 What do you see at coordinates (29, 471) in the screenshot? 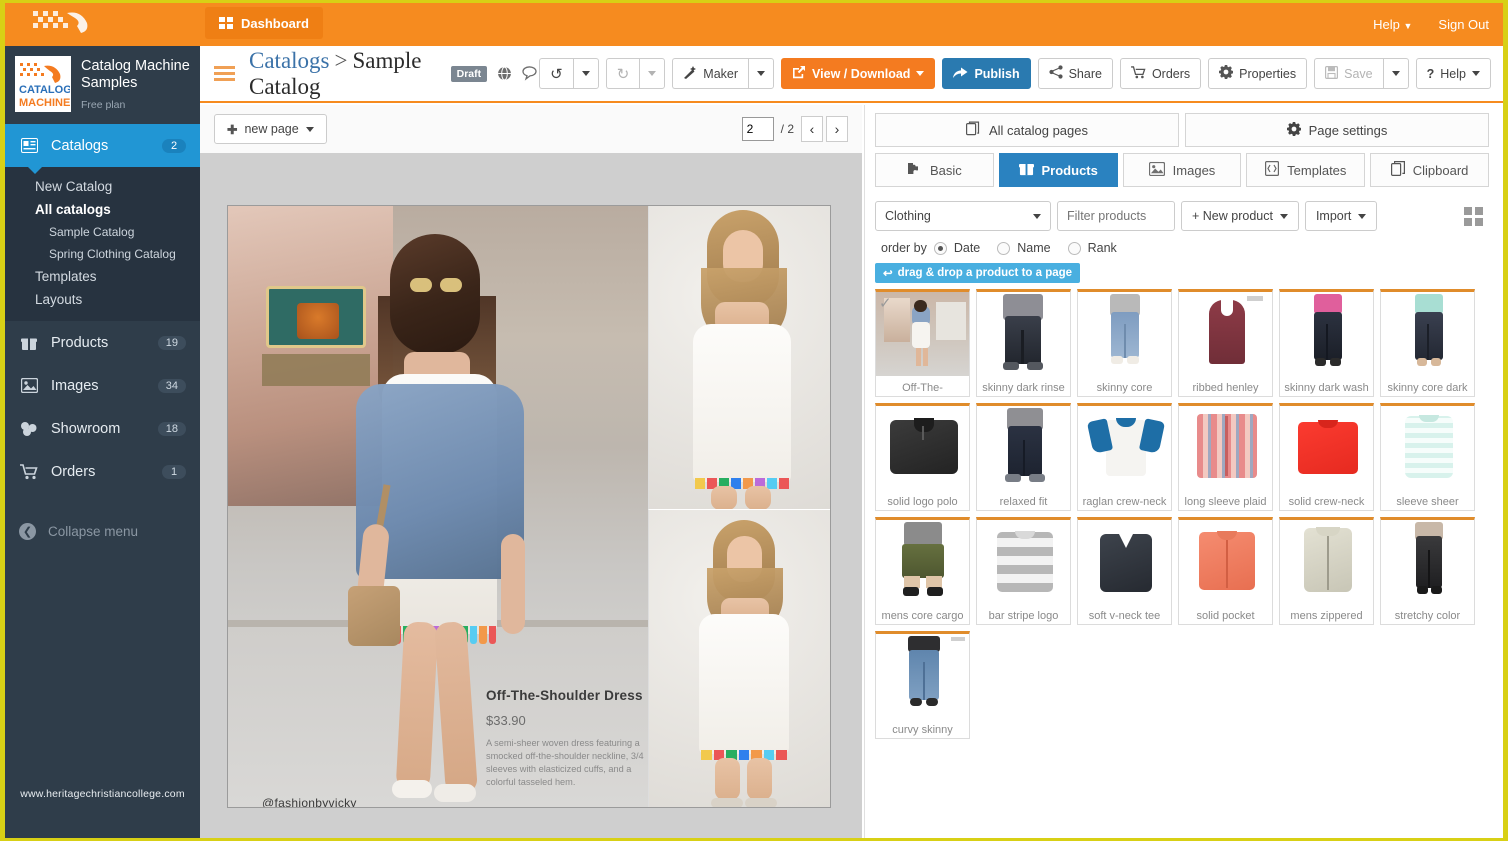
I see `cart-icon` at bounding box center [29, 471].